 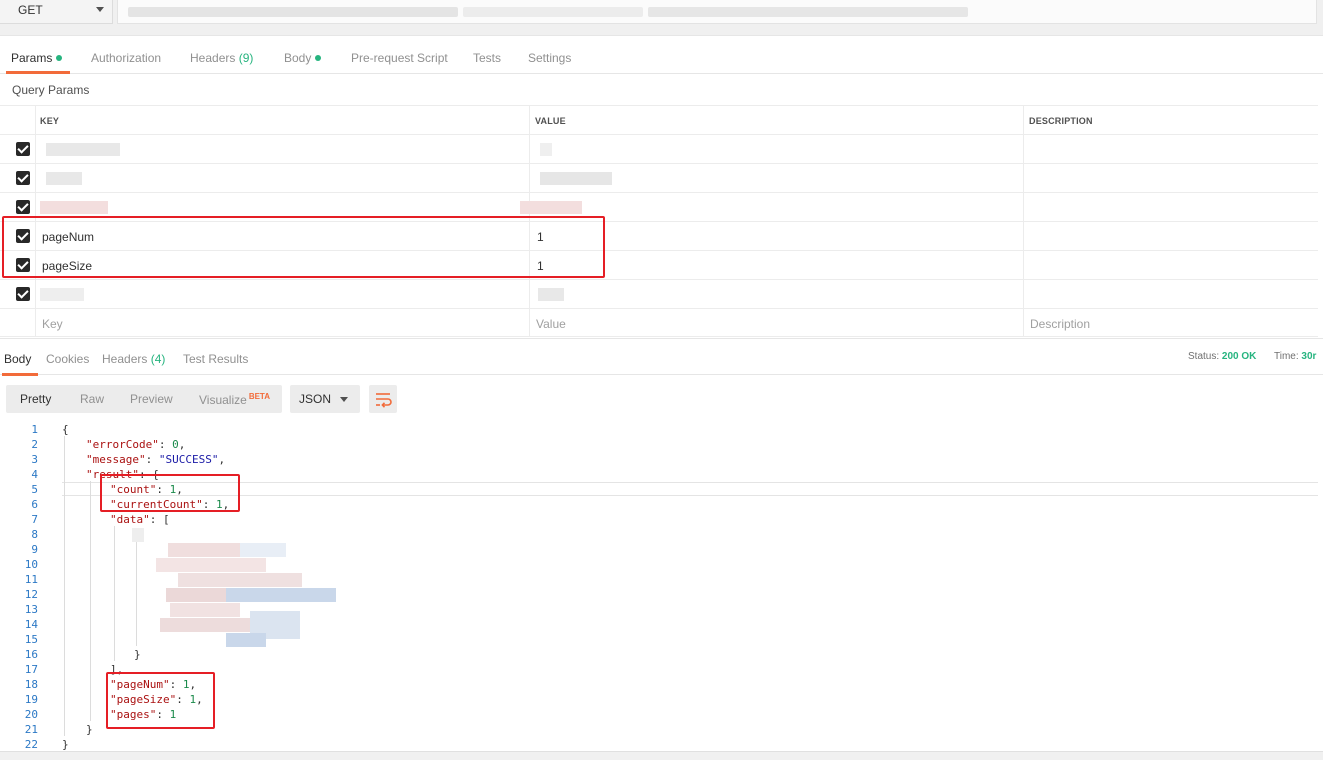 I want to click on tab-headers-count: (9), so click(x=246, y=58).